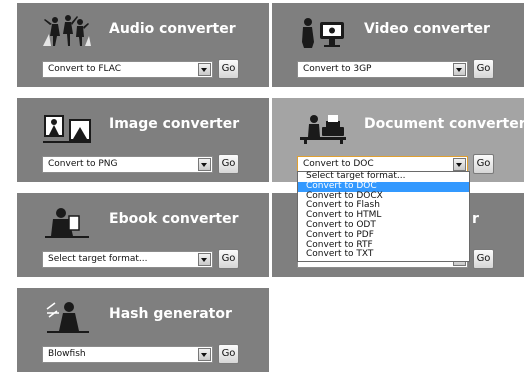 Image resolution: width=530 pixels, height=374 pixels. I want to click on document-go-button: Go, so click(483, 164).